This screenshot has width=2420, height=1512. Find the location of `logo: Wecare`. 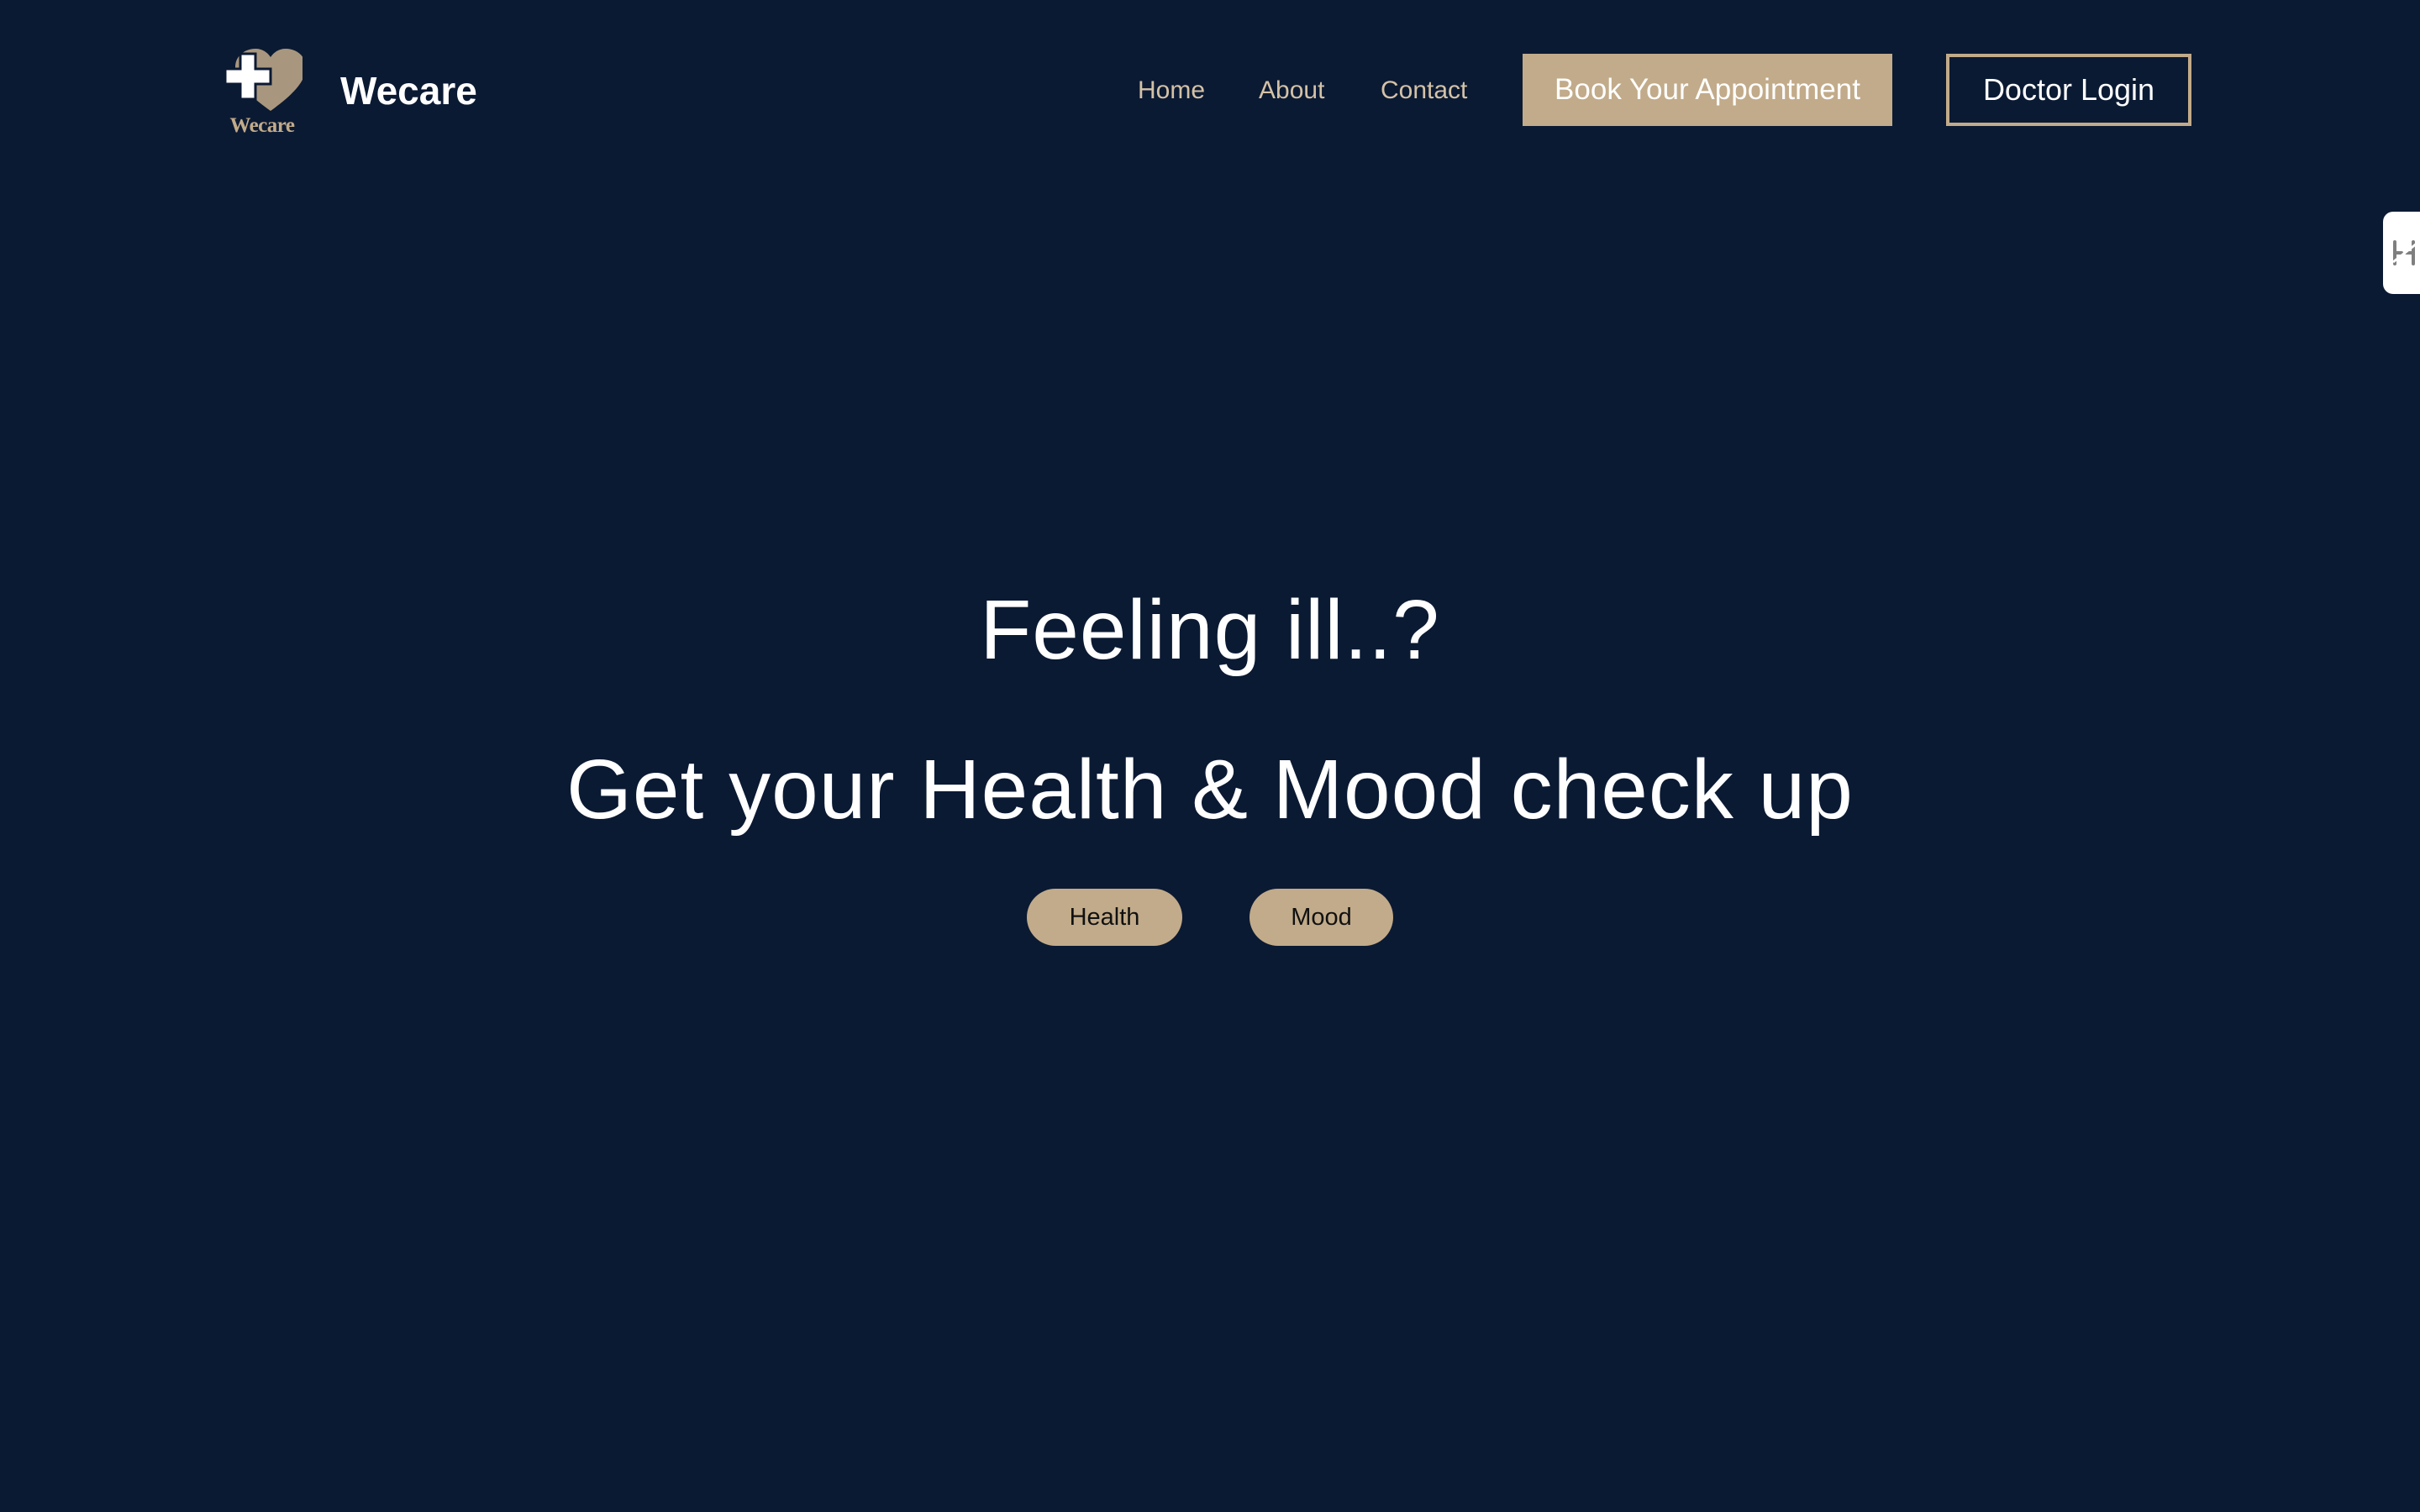

logo: Wecare is located at coordinates (262, 94).